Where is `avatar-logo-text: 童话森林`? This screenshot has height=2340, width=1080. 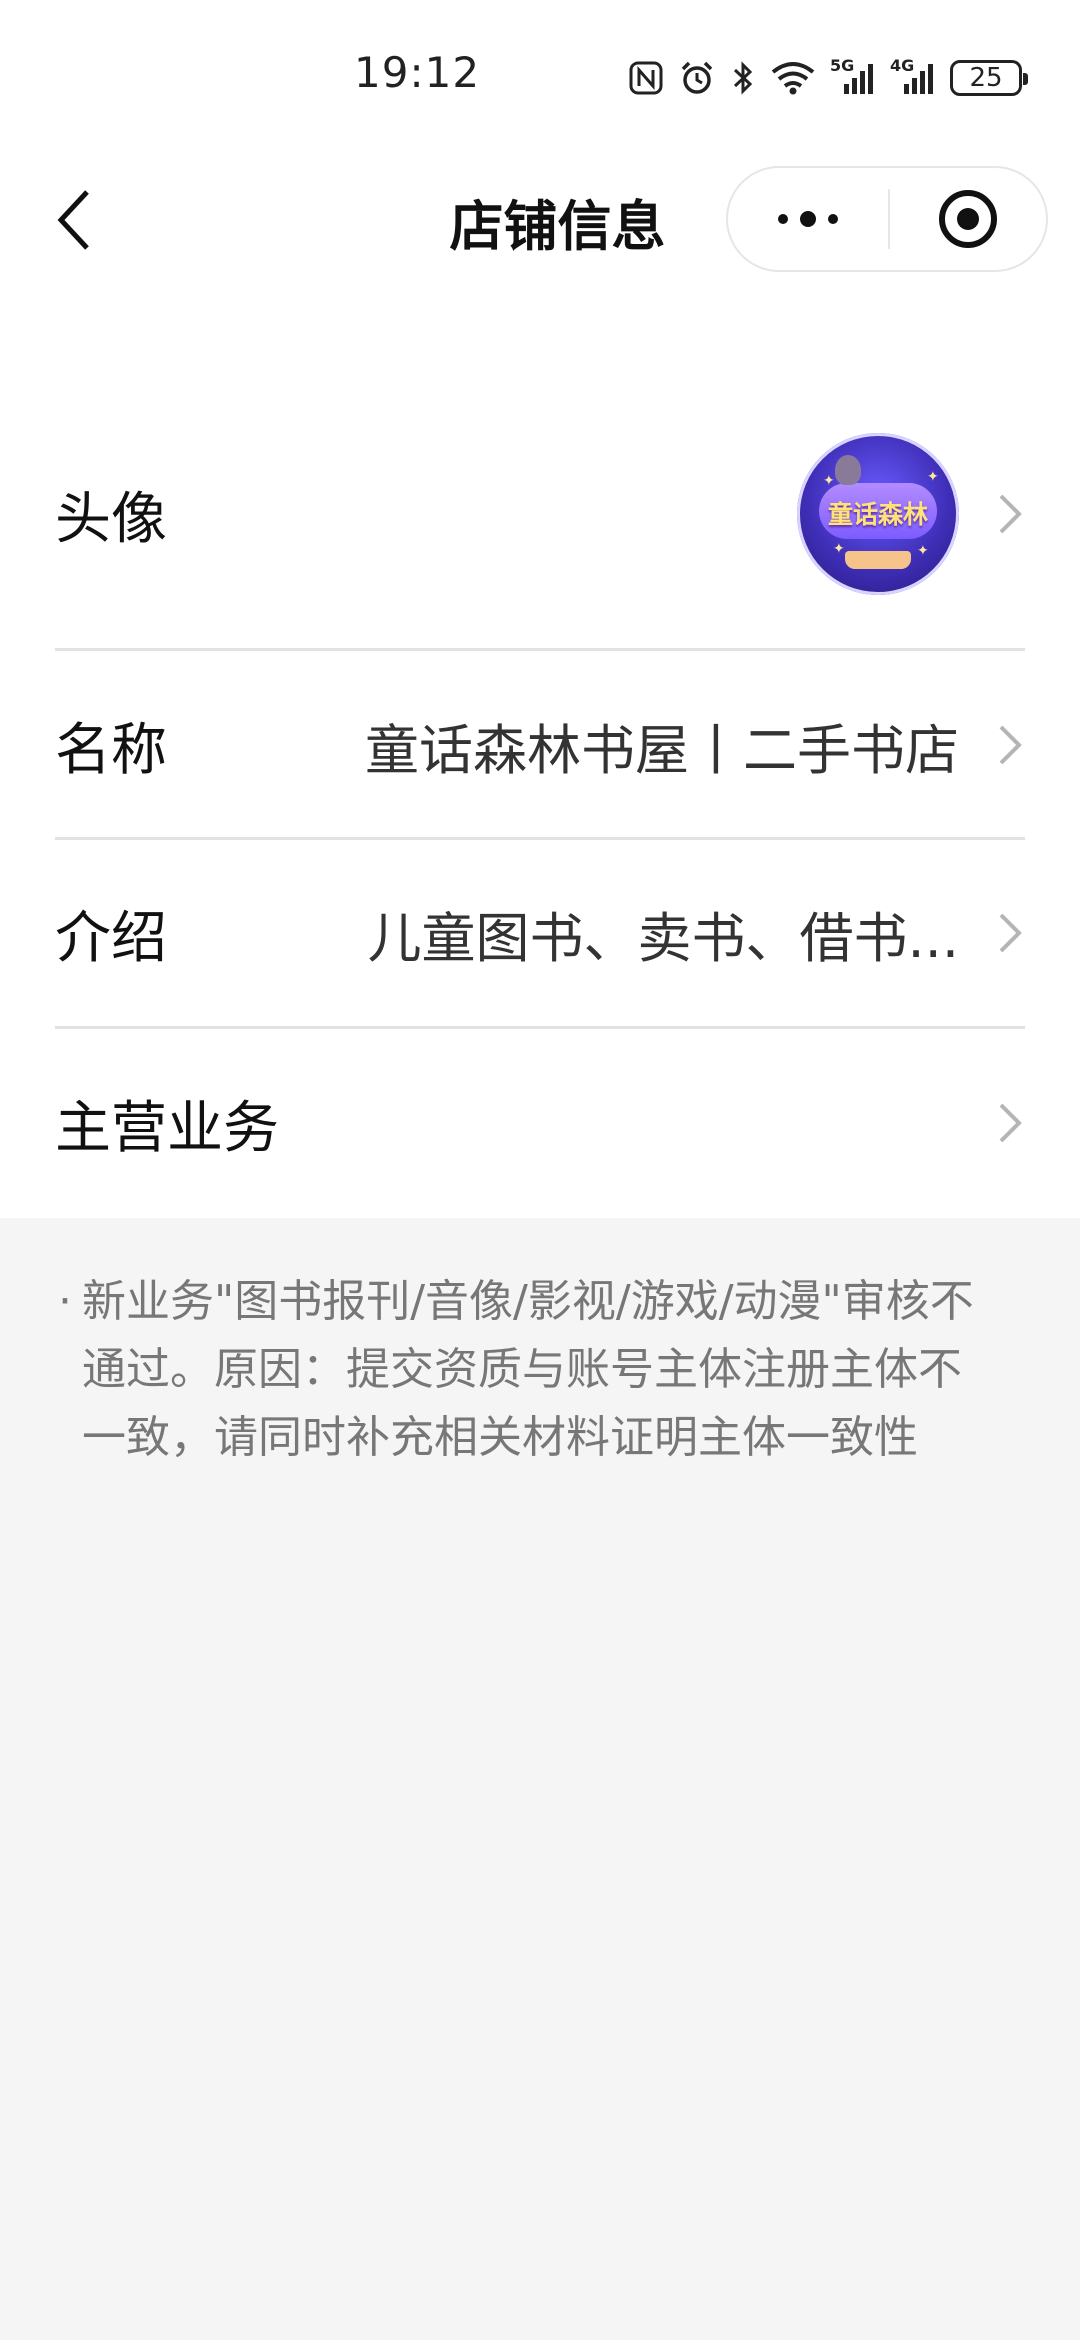
avatar-logo-text: 童话森林 is located at coordinates (877, 514).